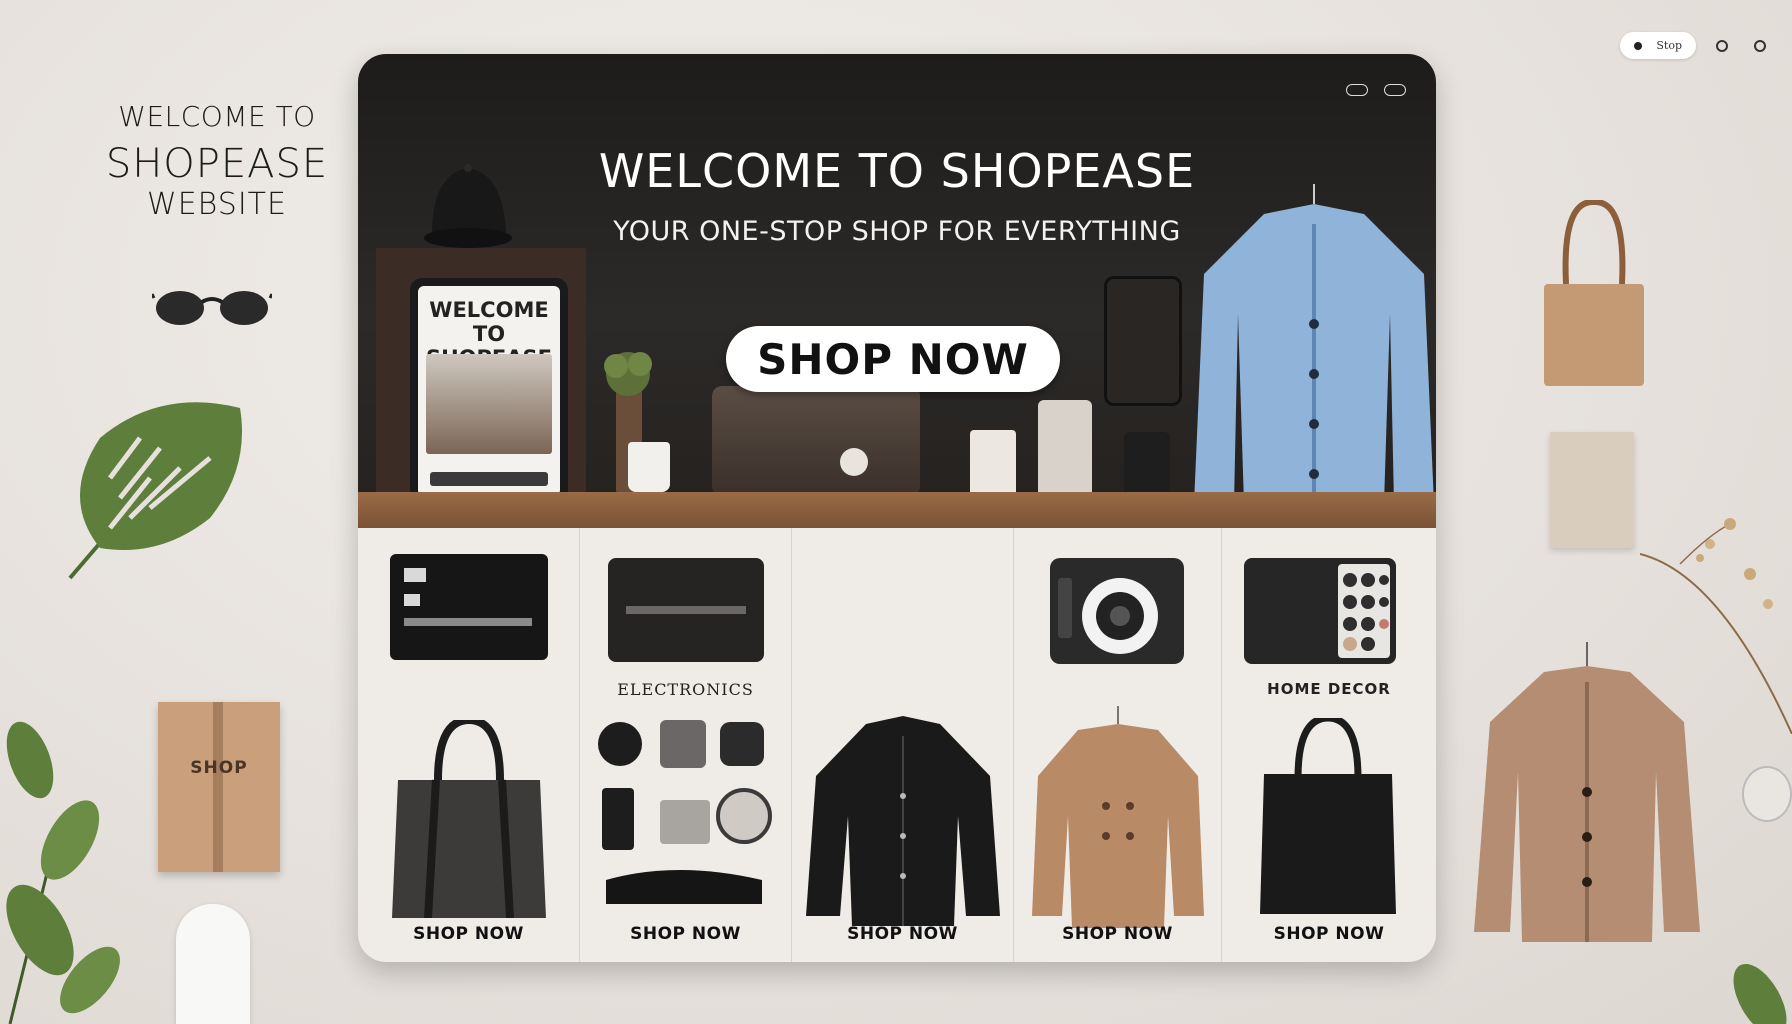 The height and width of the screenshot is (1024, 1792). I want to click on round-ornament-image, so click(1767, 794).